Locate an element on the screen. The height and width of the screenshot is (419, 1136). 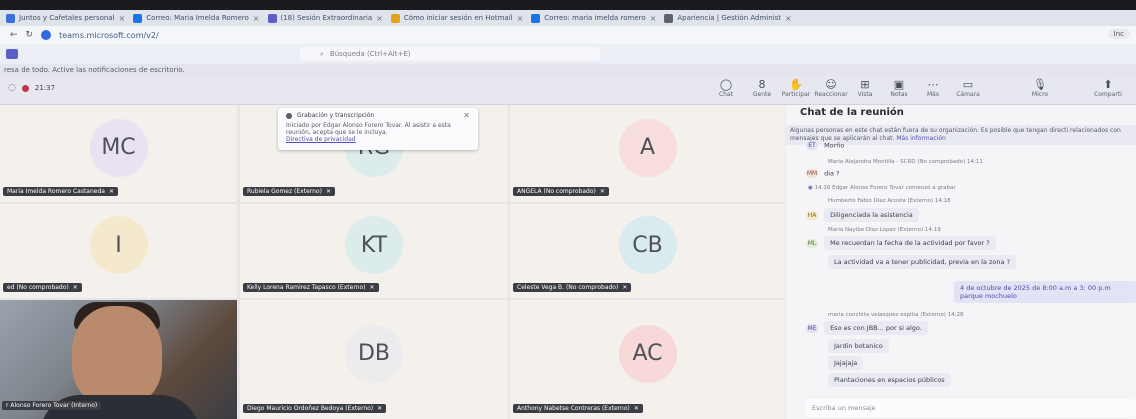
incognito-button: Inc is located at coordinates (1118, 34).